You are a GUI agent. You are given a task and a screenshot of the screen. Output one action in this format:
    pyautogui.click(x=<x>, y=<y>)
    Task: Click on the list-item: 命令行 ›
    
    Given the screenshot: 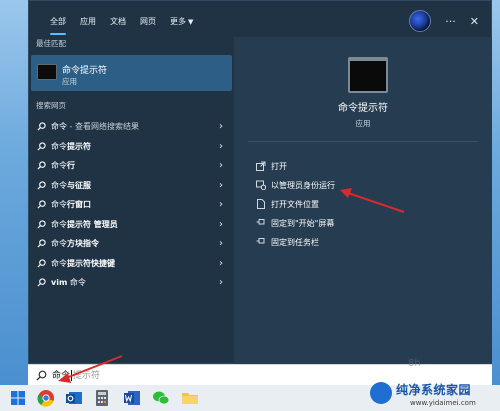 What is the action you would take?
    pyautogui.click(x=131, y=166)
    